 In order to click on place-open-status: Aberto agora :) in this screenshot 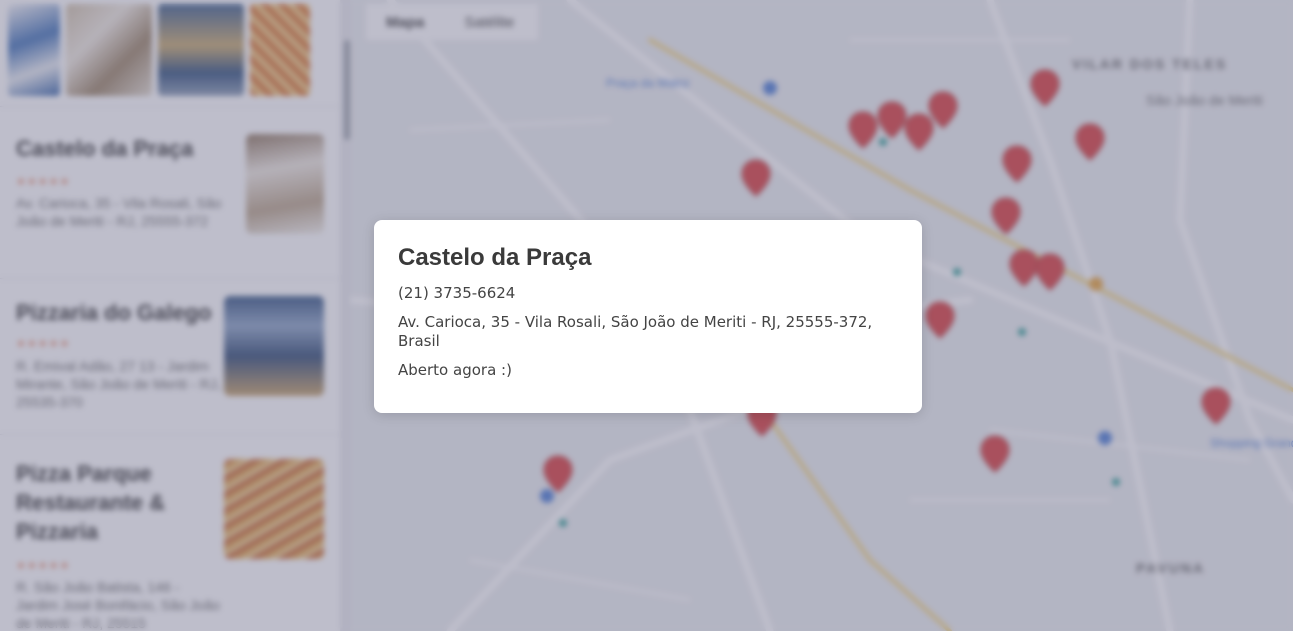, I will do `click(455, 370)`.